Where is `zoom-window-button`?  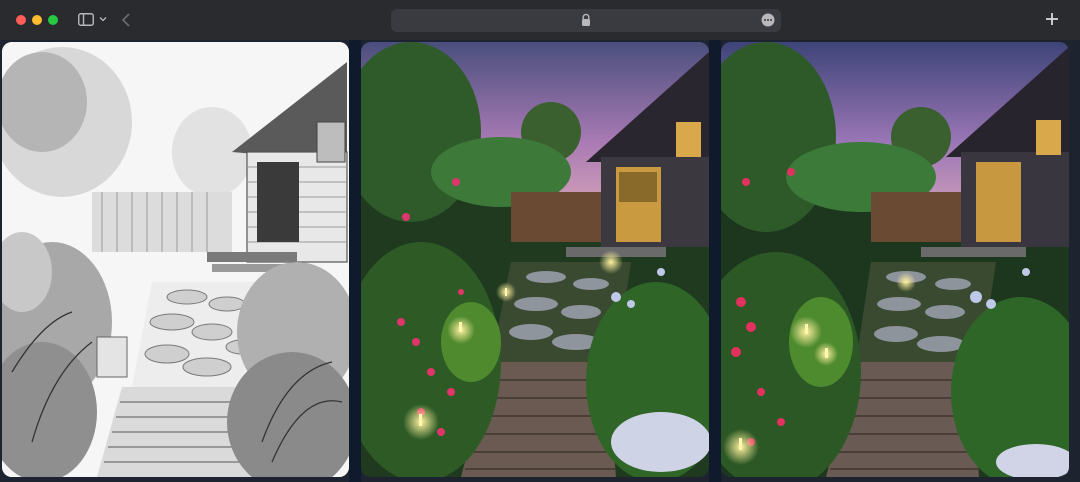
zoom-window-button is located at coordinates (53, 20).